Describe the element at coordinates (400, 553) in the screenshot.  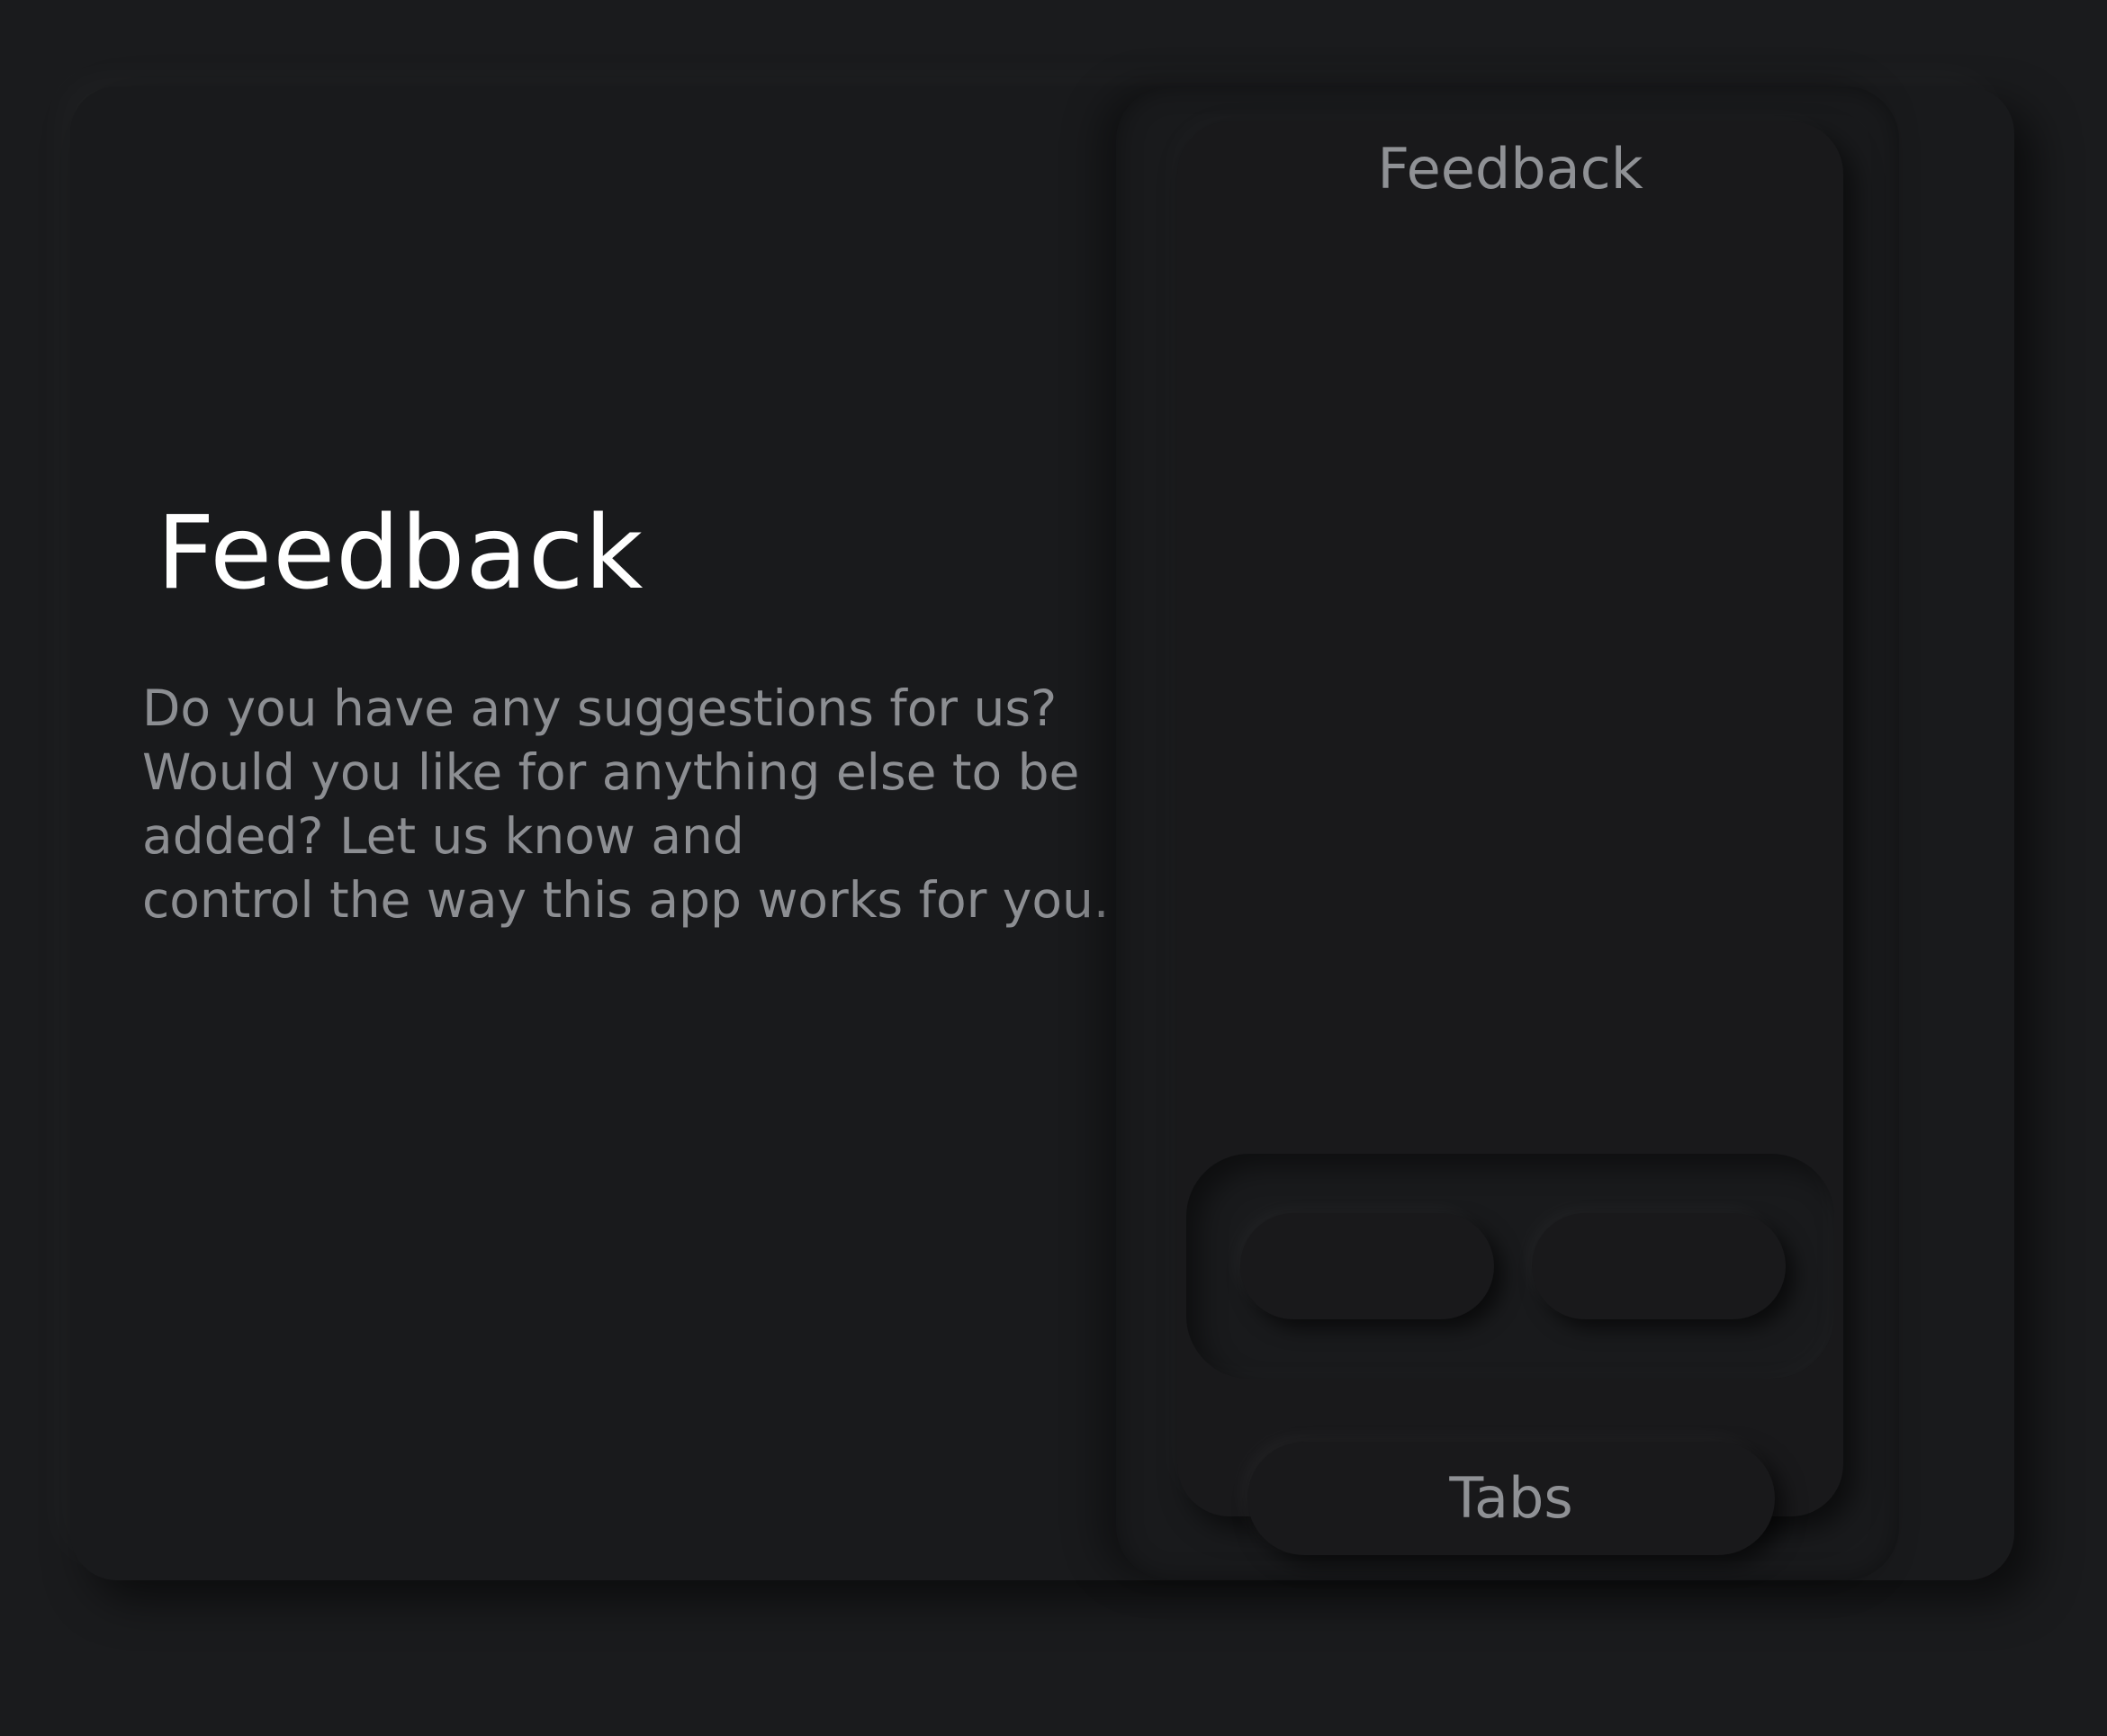
I see `page-title: Feedback` at that location.